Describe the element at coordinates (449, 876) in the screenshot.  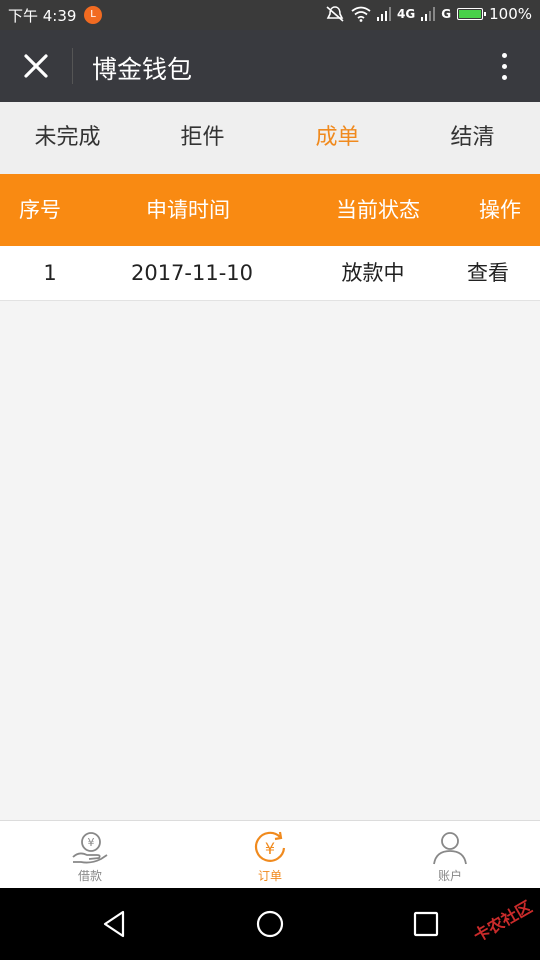
I see `nav-label-account: 账户` at that location.